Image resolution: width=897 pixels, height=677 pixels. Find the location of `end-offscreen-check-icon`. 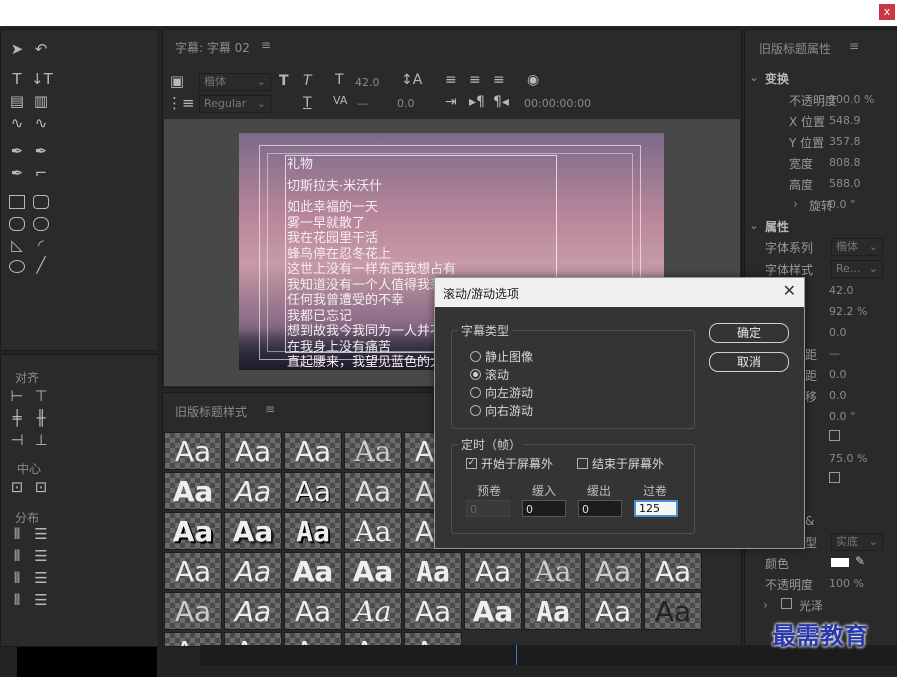

end-offscreen-check-icon is located at coordinates (582, 463).